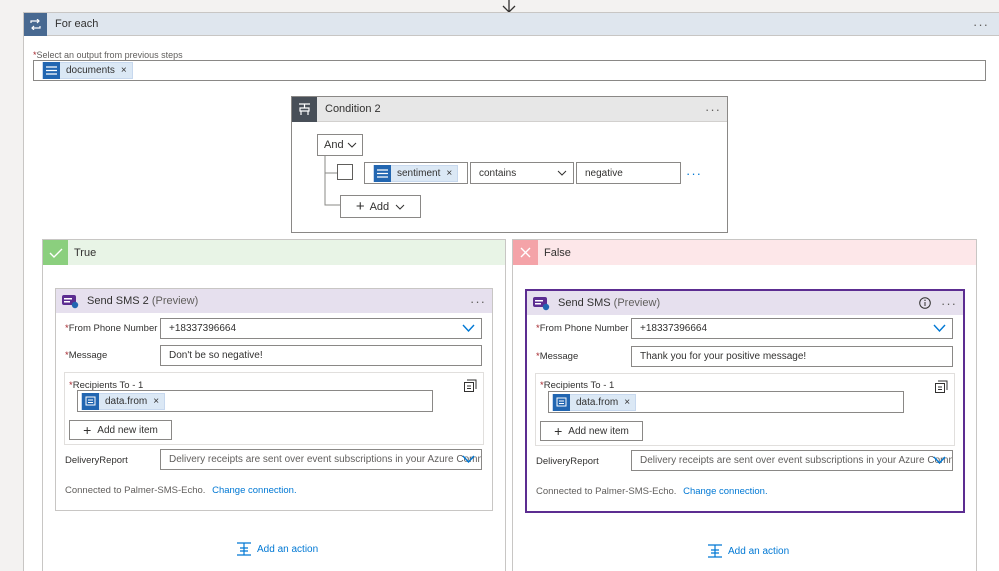 Image resolution: width=999 pixels, height=571 pixels. What do you see at coordinates (509, 70) in the screenshot?
I see `foreach-output-field: documents ×` at bounding box center [509, 70].